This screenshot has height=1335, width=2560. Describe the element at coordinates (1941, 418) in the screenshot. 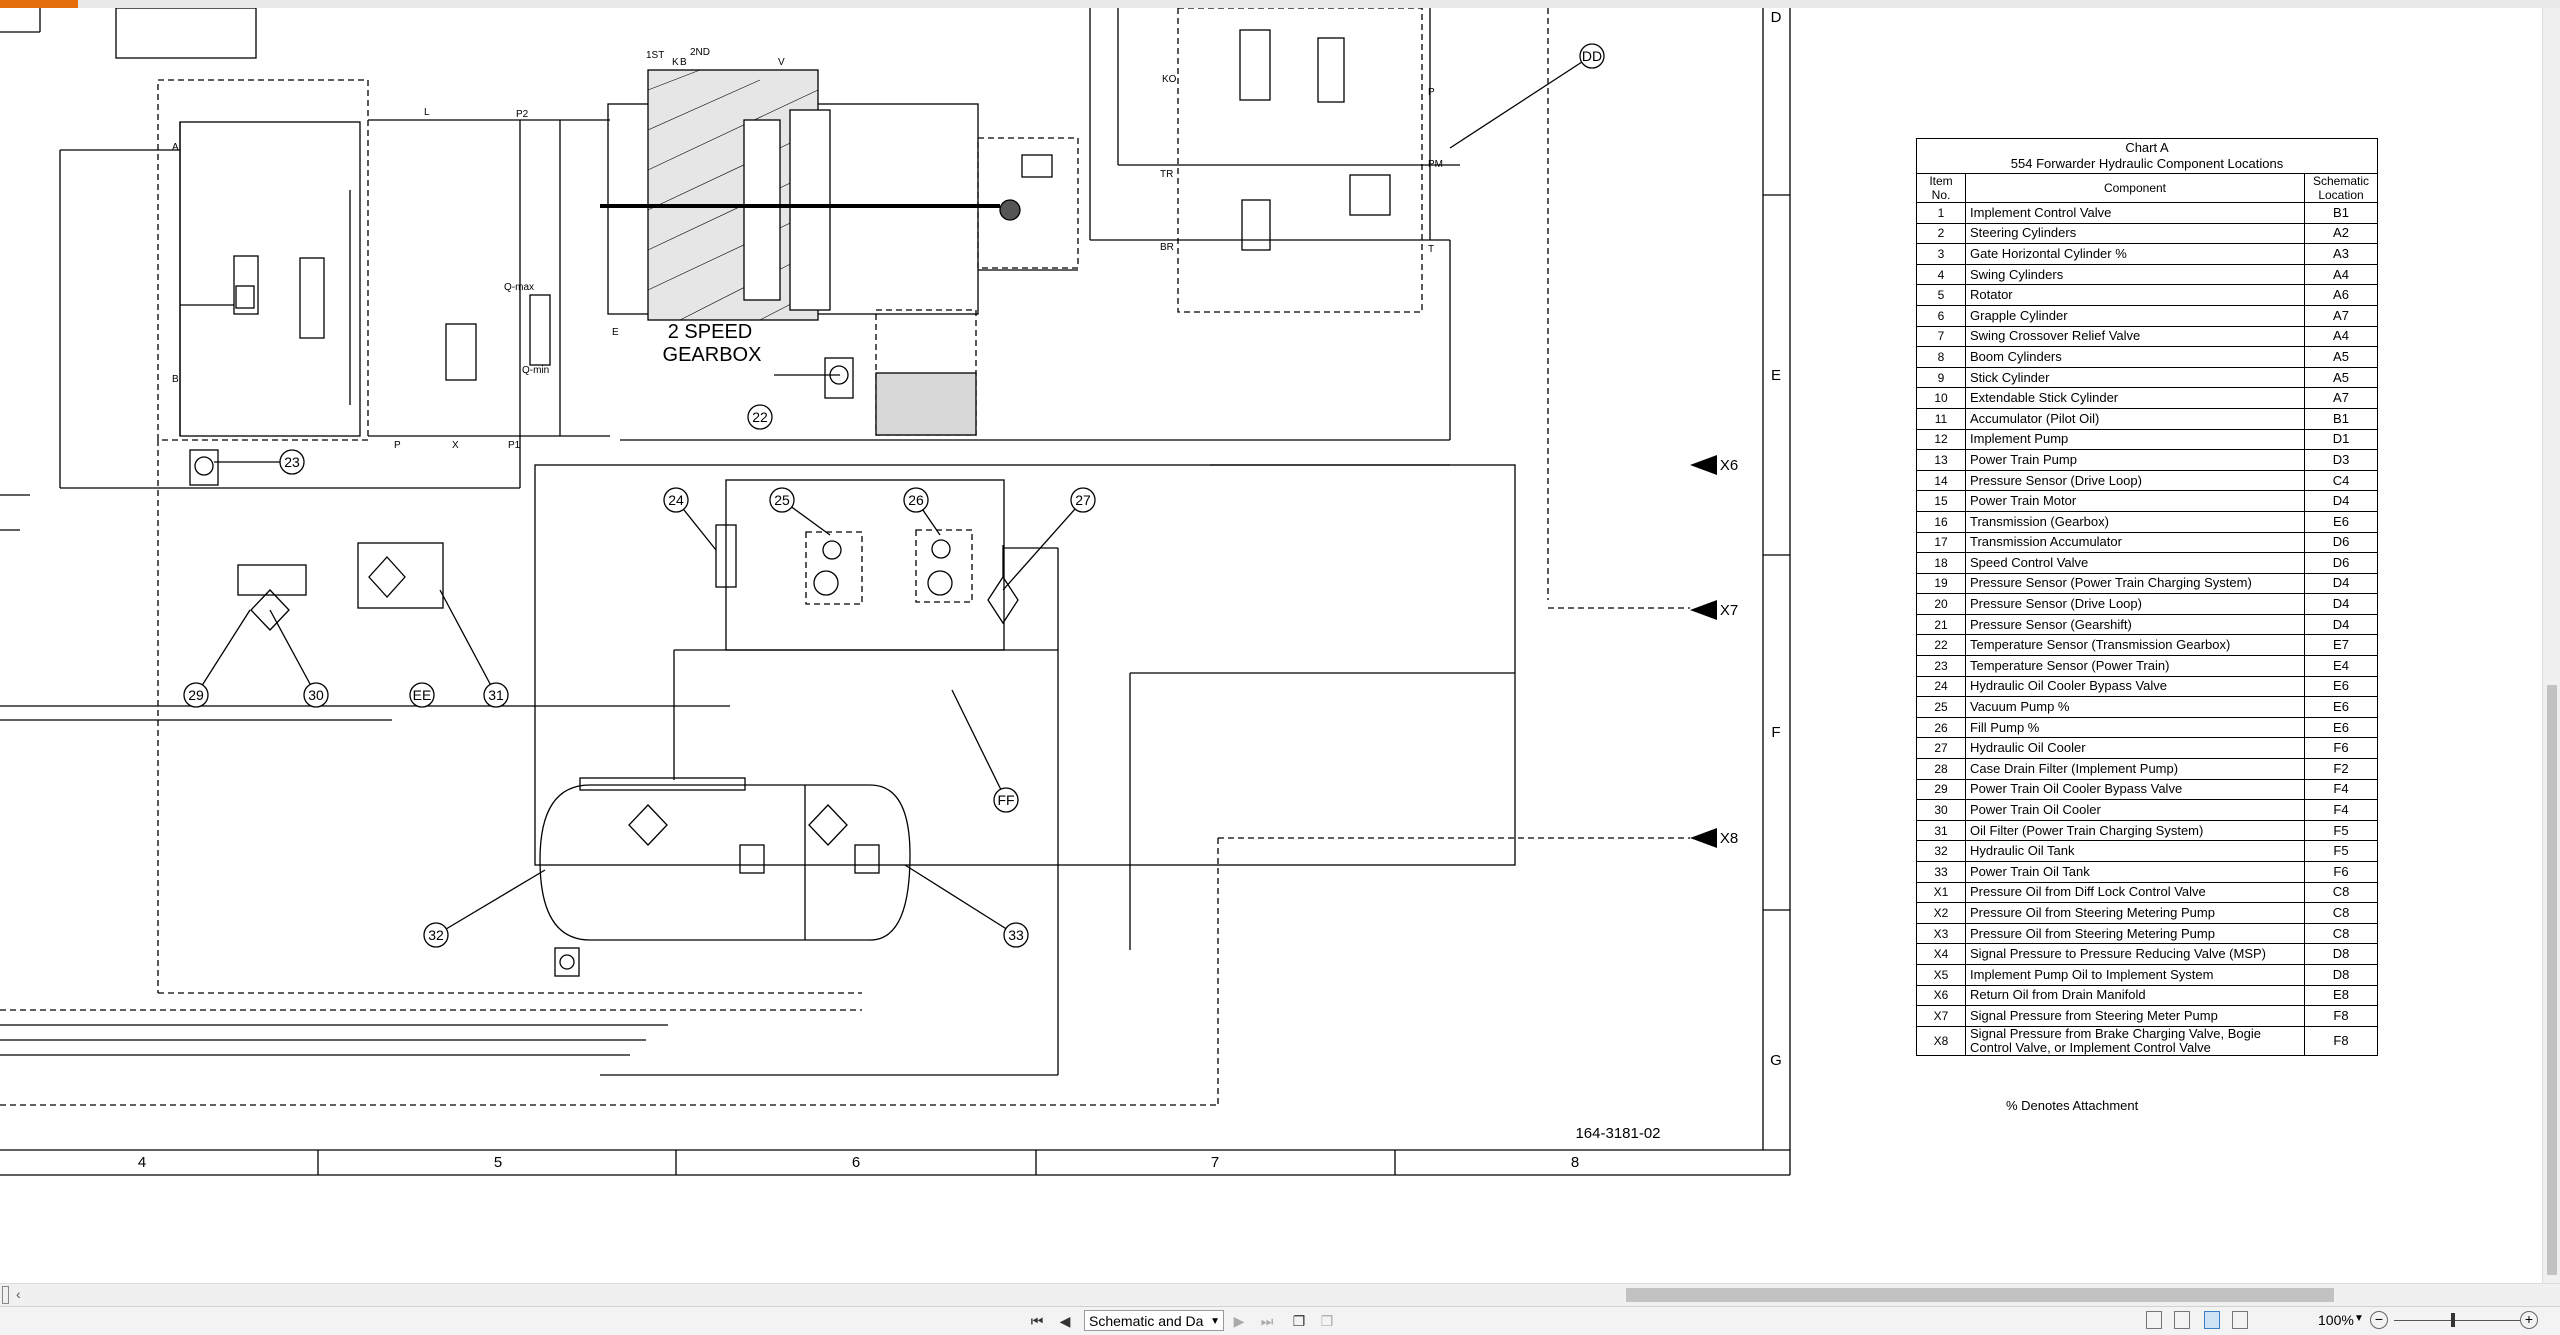

I see `item-no-cell: 11` at that location.